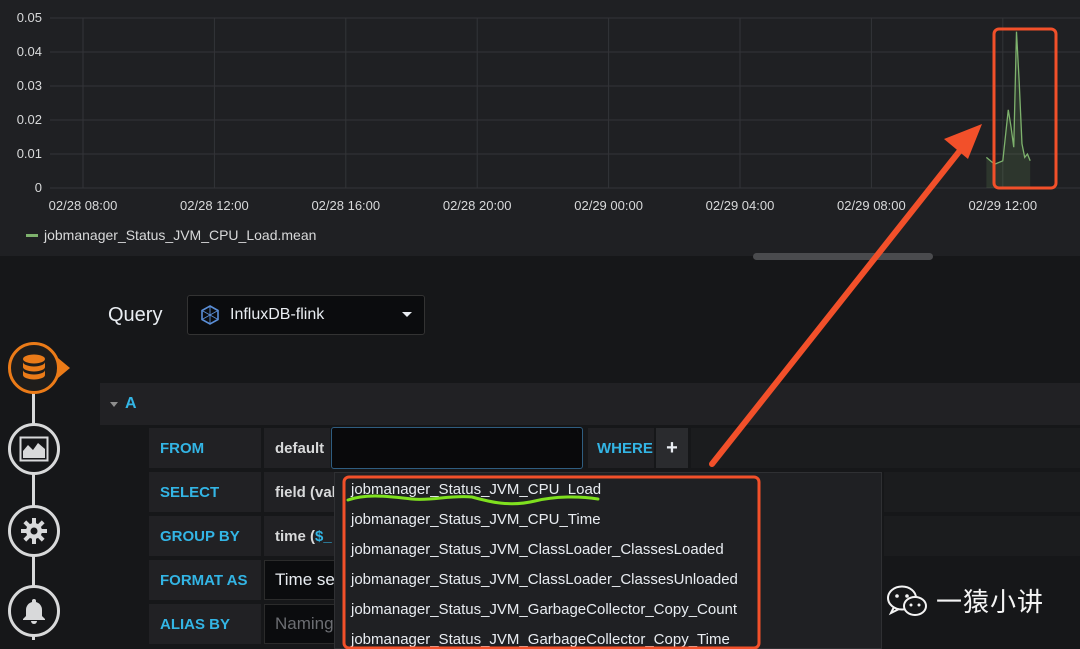 The height and width of the screenshot is (649, 1080). What do you see at coordinates (205, 492) in the screenshot?
I see `select-label: SELECT` at bounding box center [205, 492].